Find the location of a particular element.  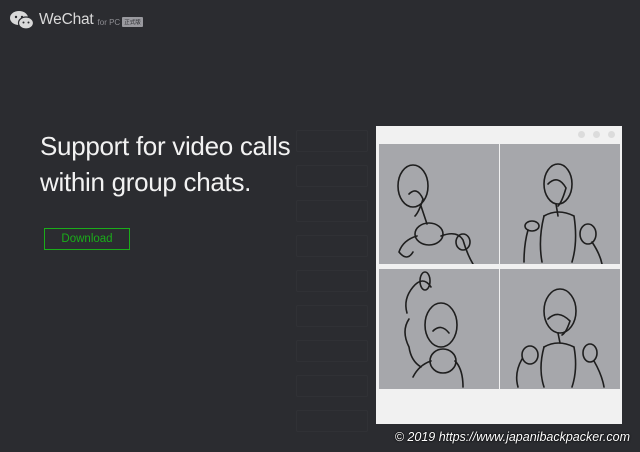

wechat-logo-icon is located at coordinates (22, 20).